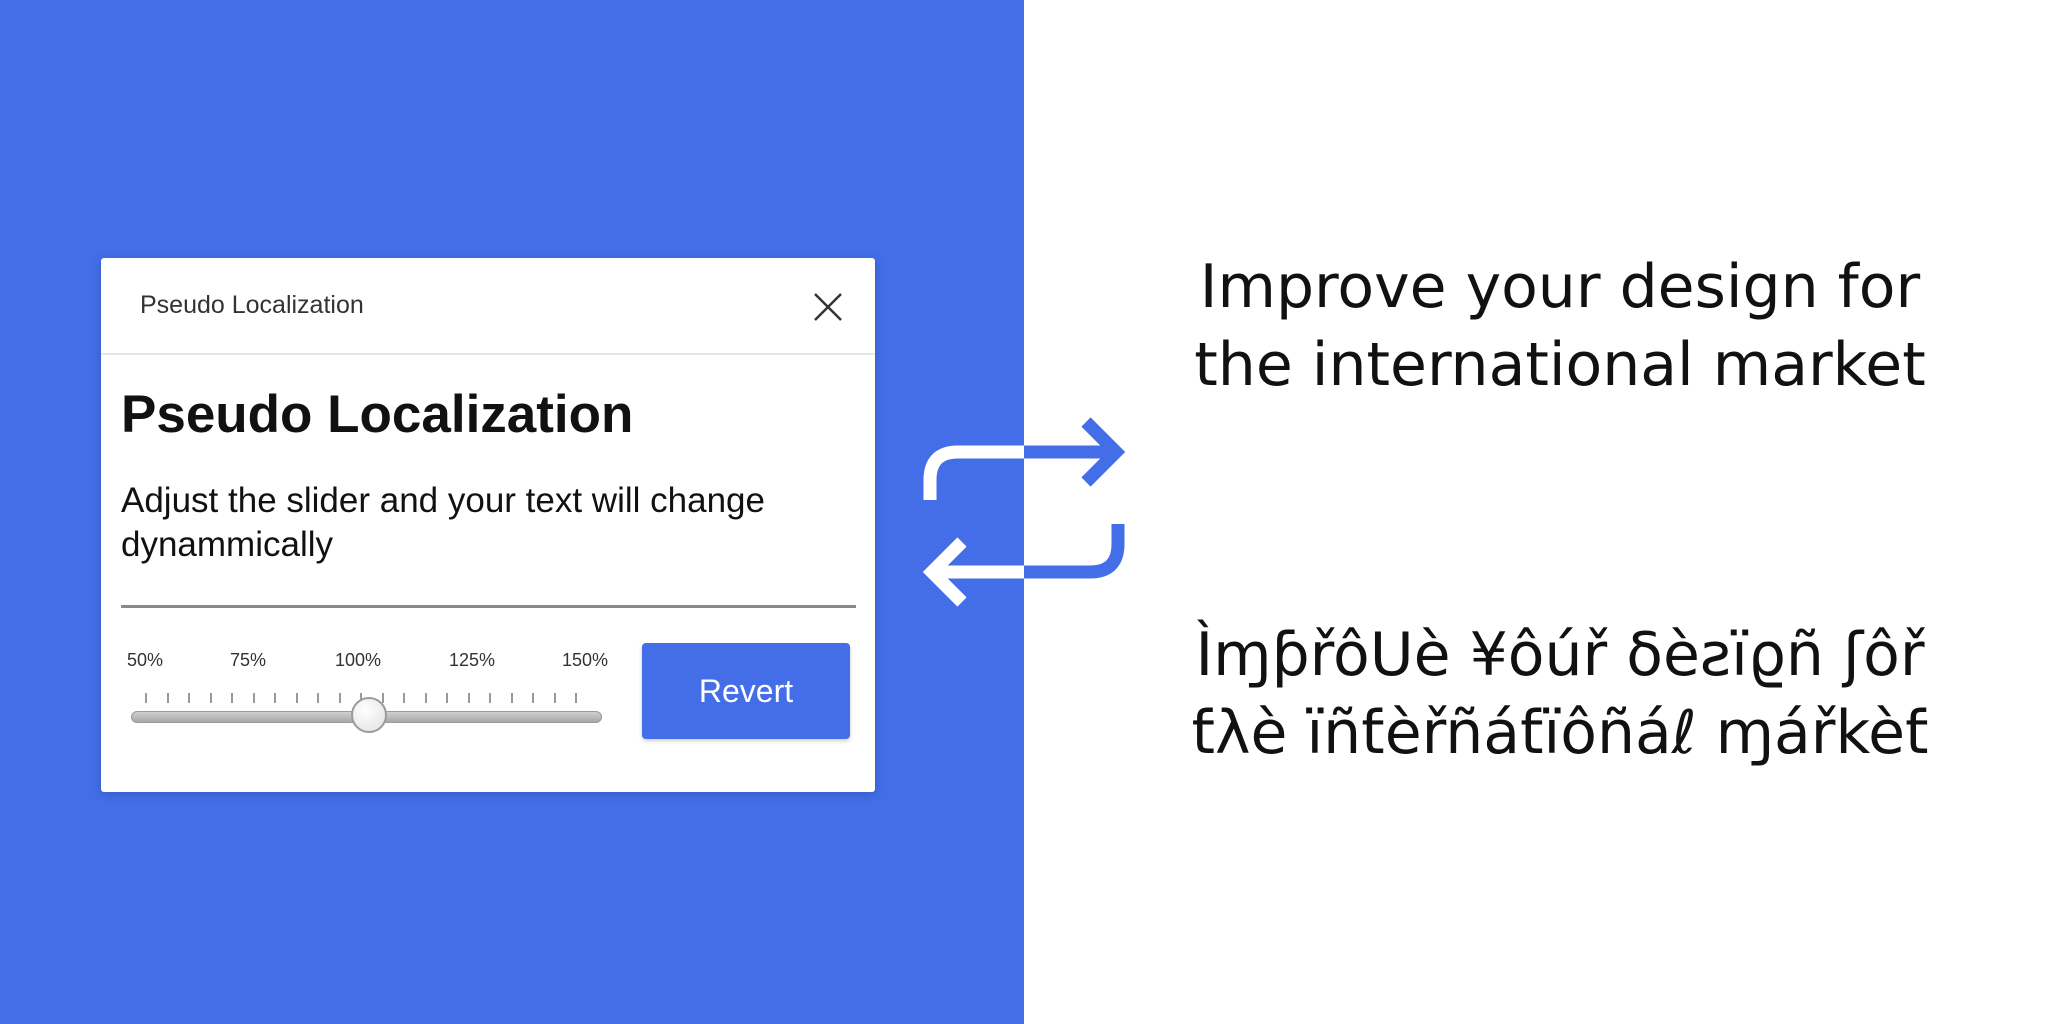 The width and height of the screenshot is (2048, 1024). I want to click on pseudo-text-line-1: Ìɱƥřôᑌè ¥ôúř δèƨïϱñ ʃôř, so click(1560, 655).